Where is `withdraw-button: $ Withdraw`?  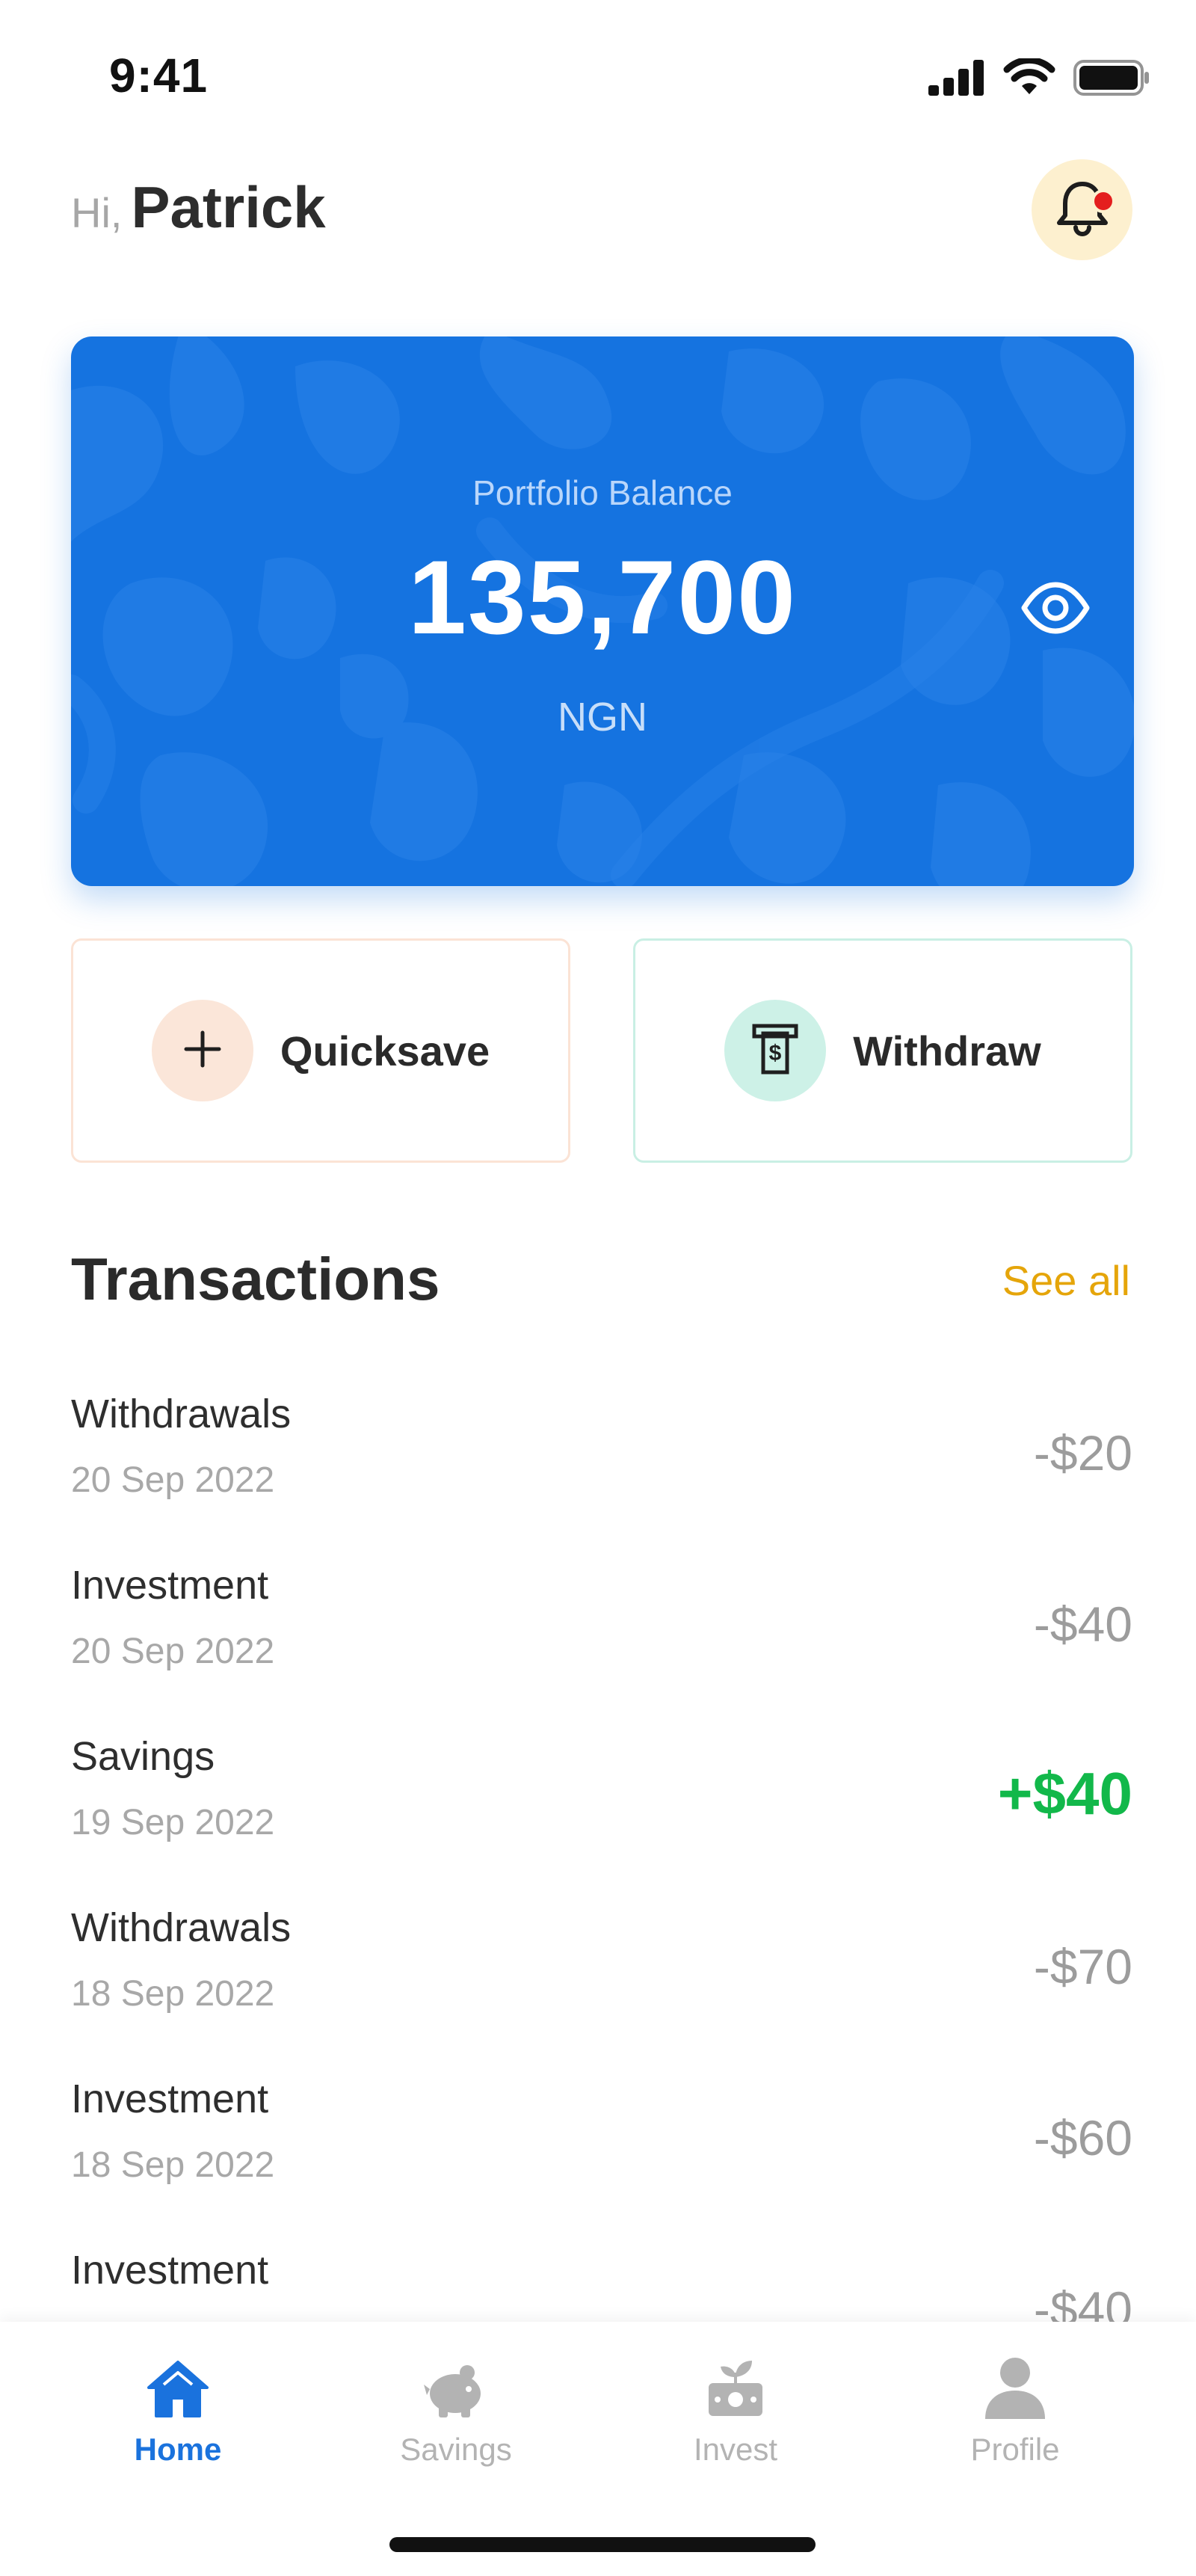
withdraw-button: $ Withdraw is located at coordinates (883, 1050).